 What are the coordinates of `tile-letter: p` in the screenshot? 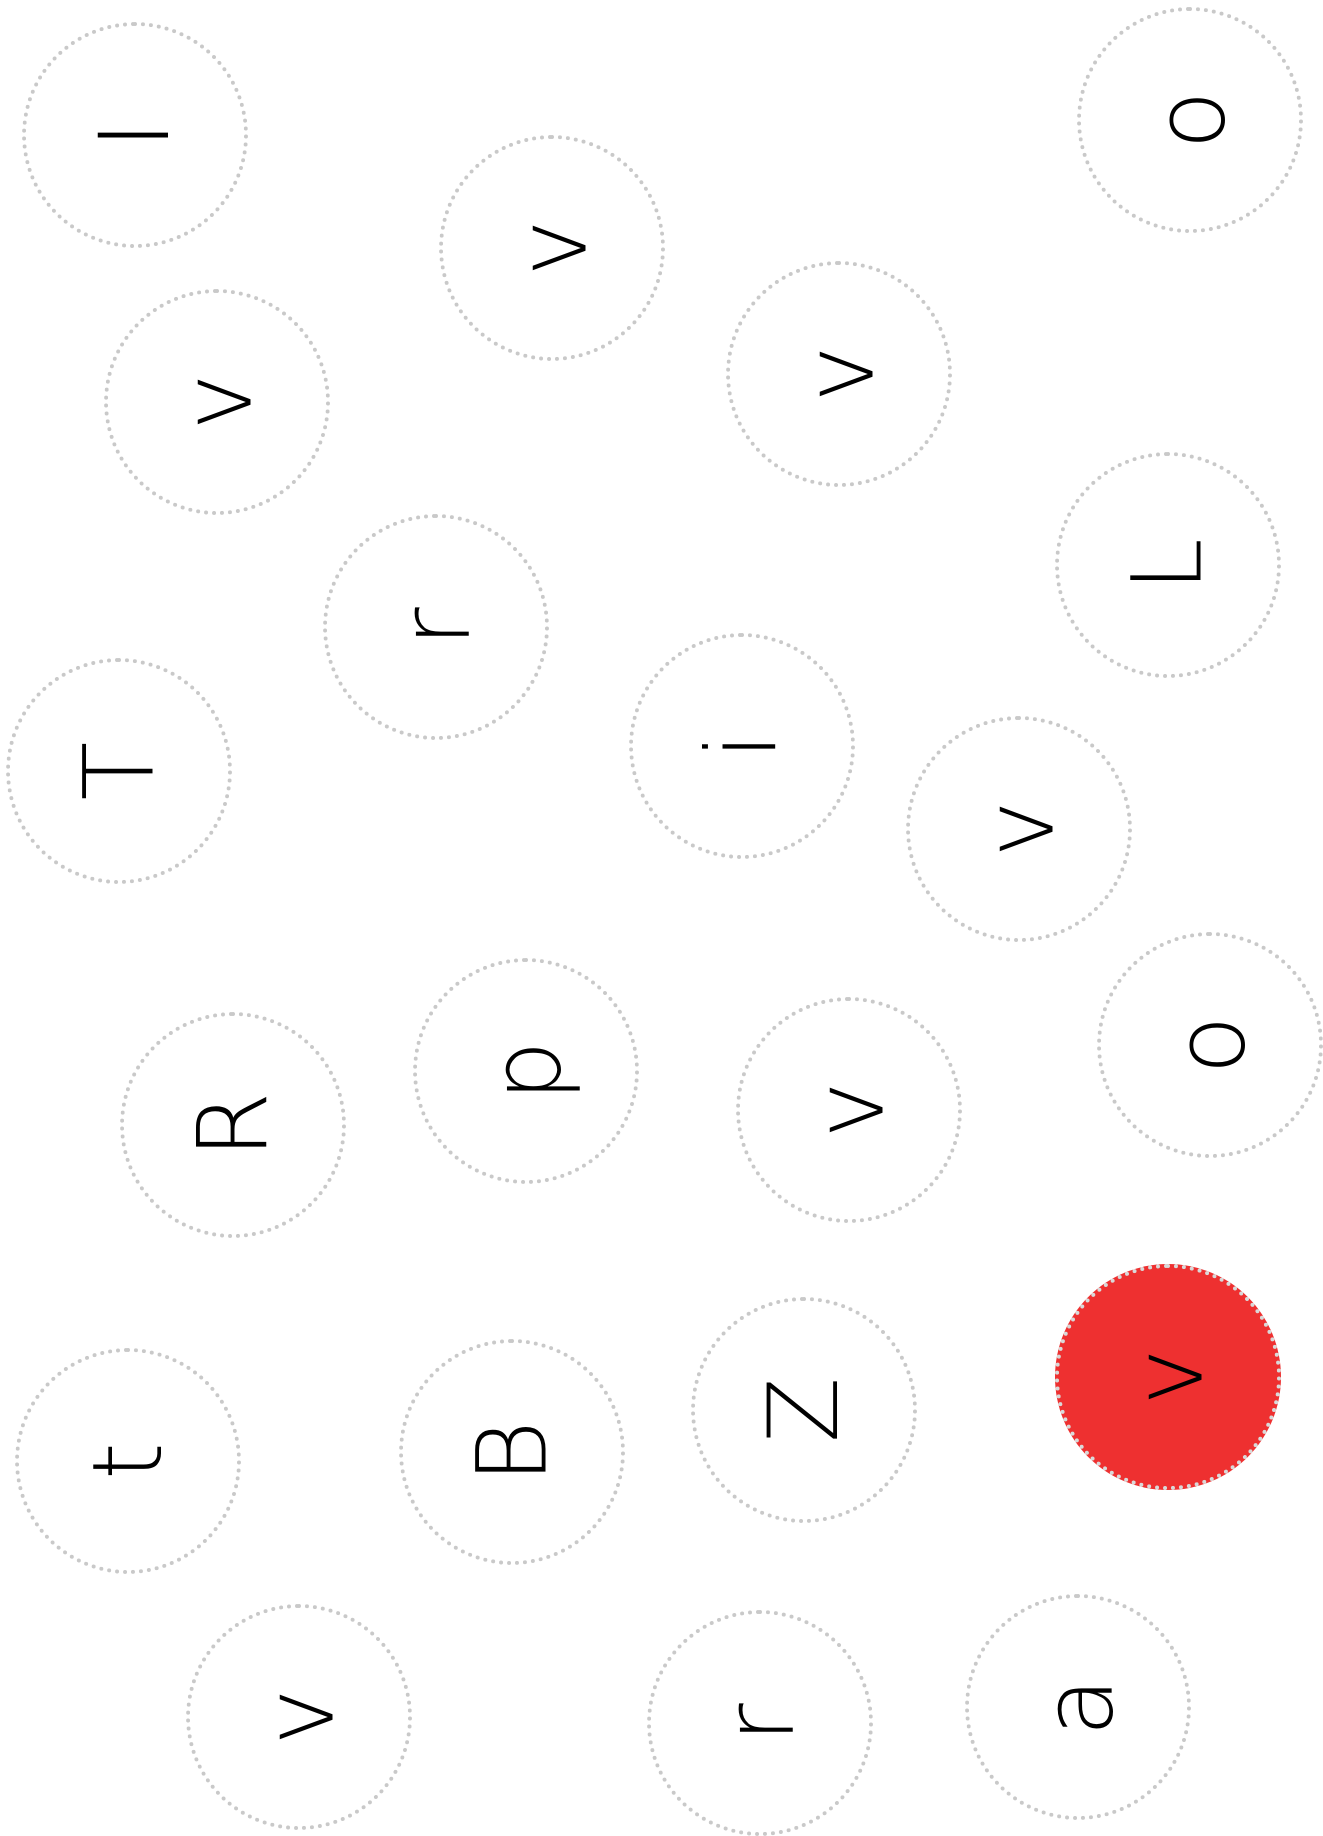 It's located at (526, 1071).